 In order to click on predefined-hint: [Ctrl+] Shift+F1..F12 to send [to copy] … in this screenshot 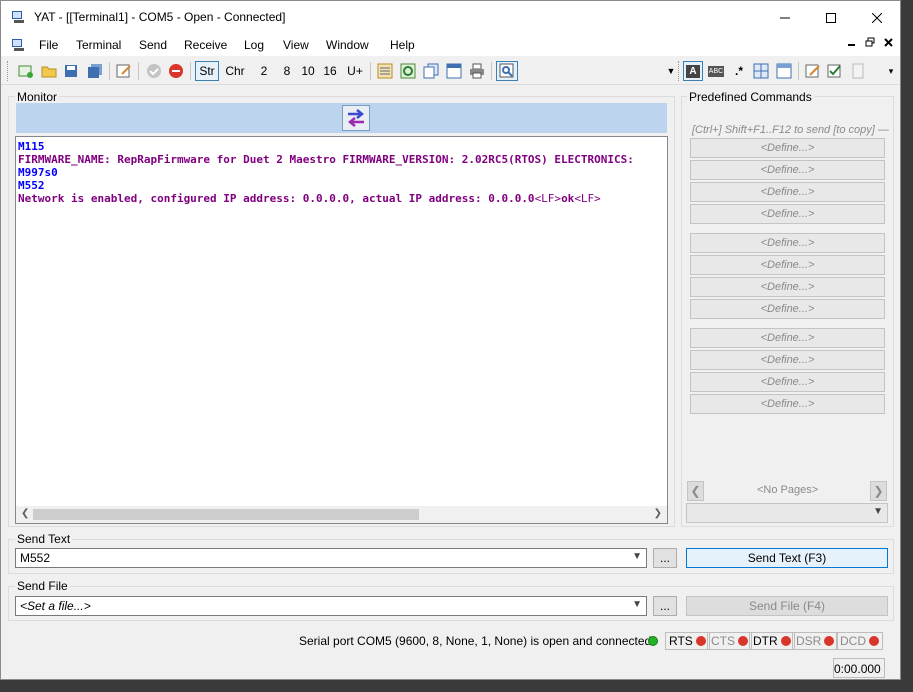, I will do `click(790, 130)`.